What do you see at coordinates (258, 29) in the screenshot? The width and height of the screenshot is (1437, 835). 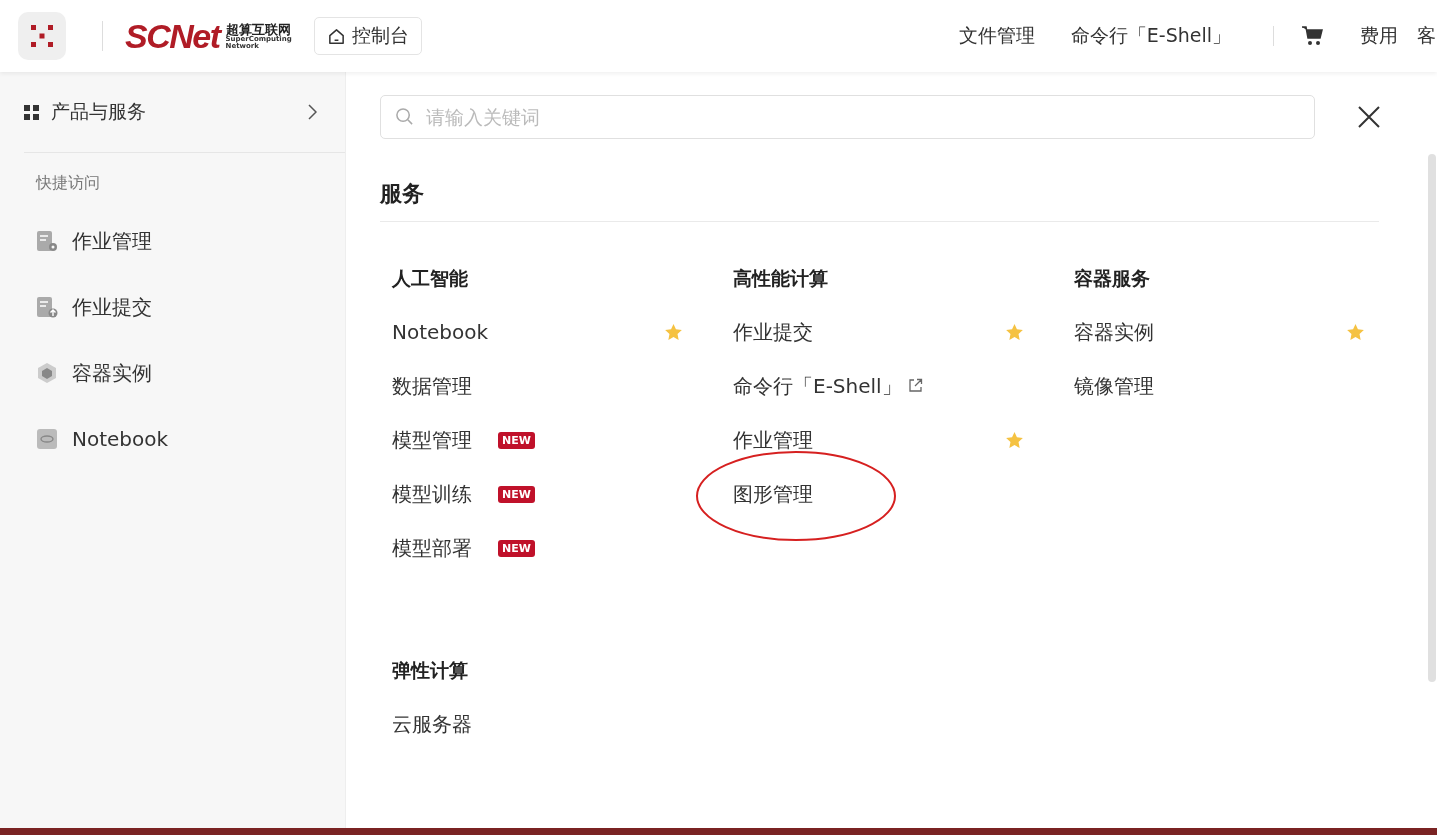 I see `logo-title: 超算互联网` at bounding box center [258, 29].